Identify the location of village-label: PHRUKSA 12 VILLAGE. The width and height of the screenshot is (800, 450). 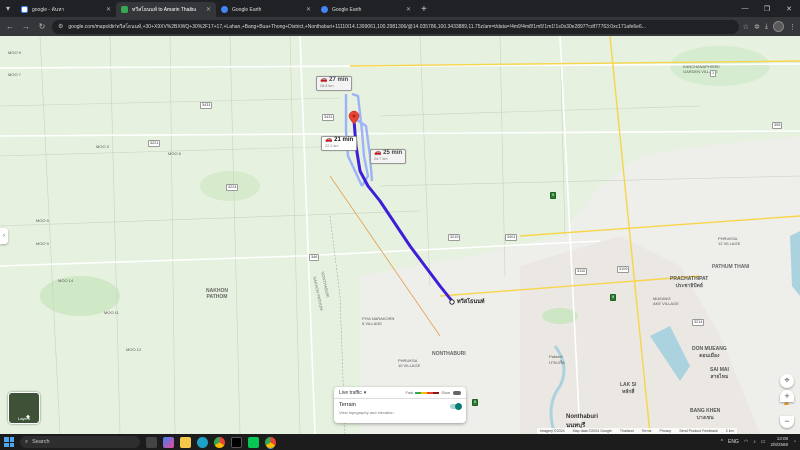
(729, 241).